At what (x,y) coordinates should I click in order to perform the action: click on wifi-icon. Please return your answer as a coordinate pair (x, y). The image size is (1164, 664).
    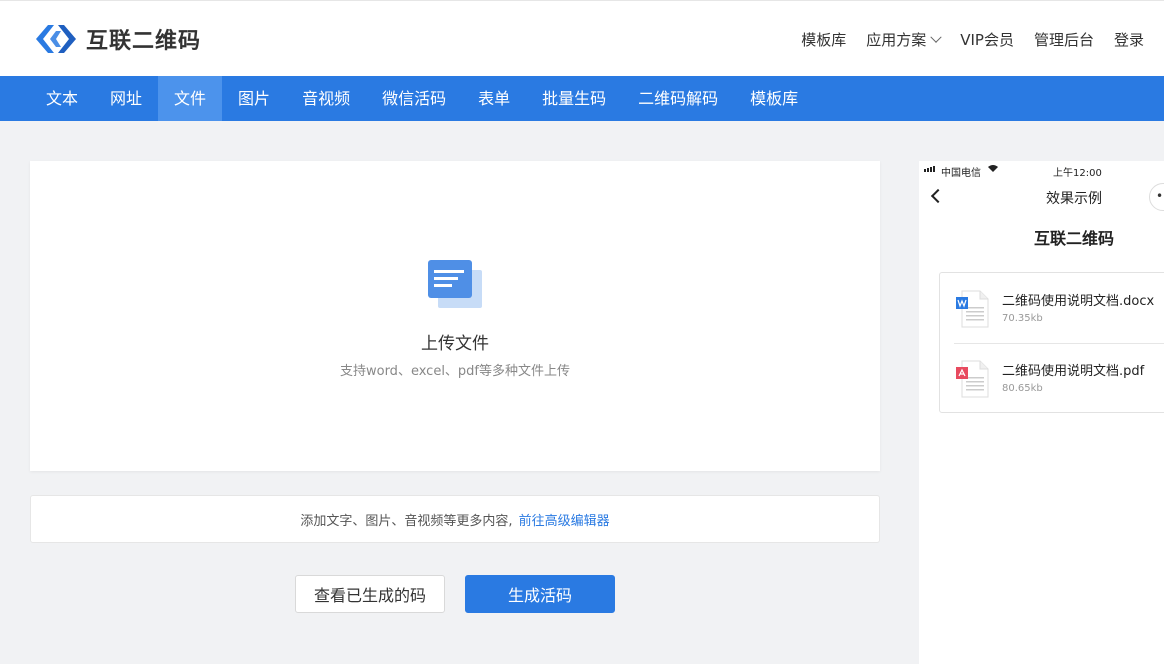
    Looking at the image, I should click on (993, 170).